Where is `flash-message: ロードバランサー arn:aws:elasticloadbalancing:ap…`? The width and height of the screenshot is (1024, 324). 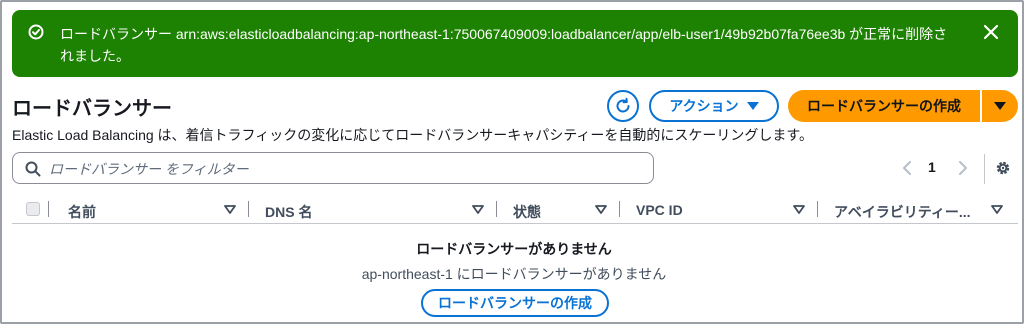 flash-message: ロードバランサー arn:aws:elasticloadbalancing:ap… is located at coordinates (504, 45).